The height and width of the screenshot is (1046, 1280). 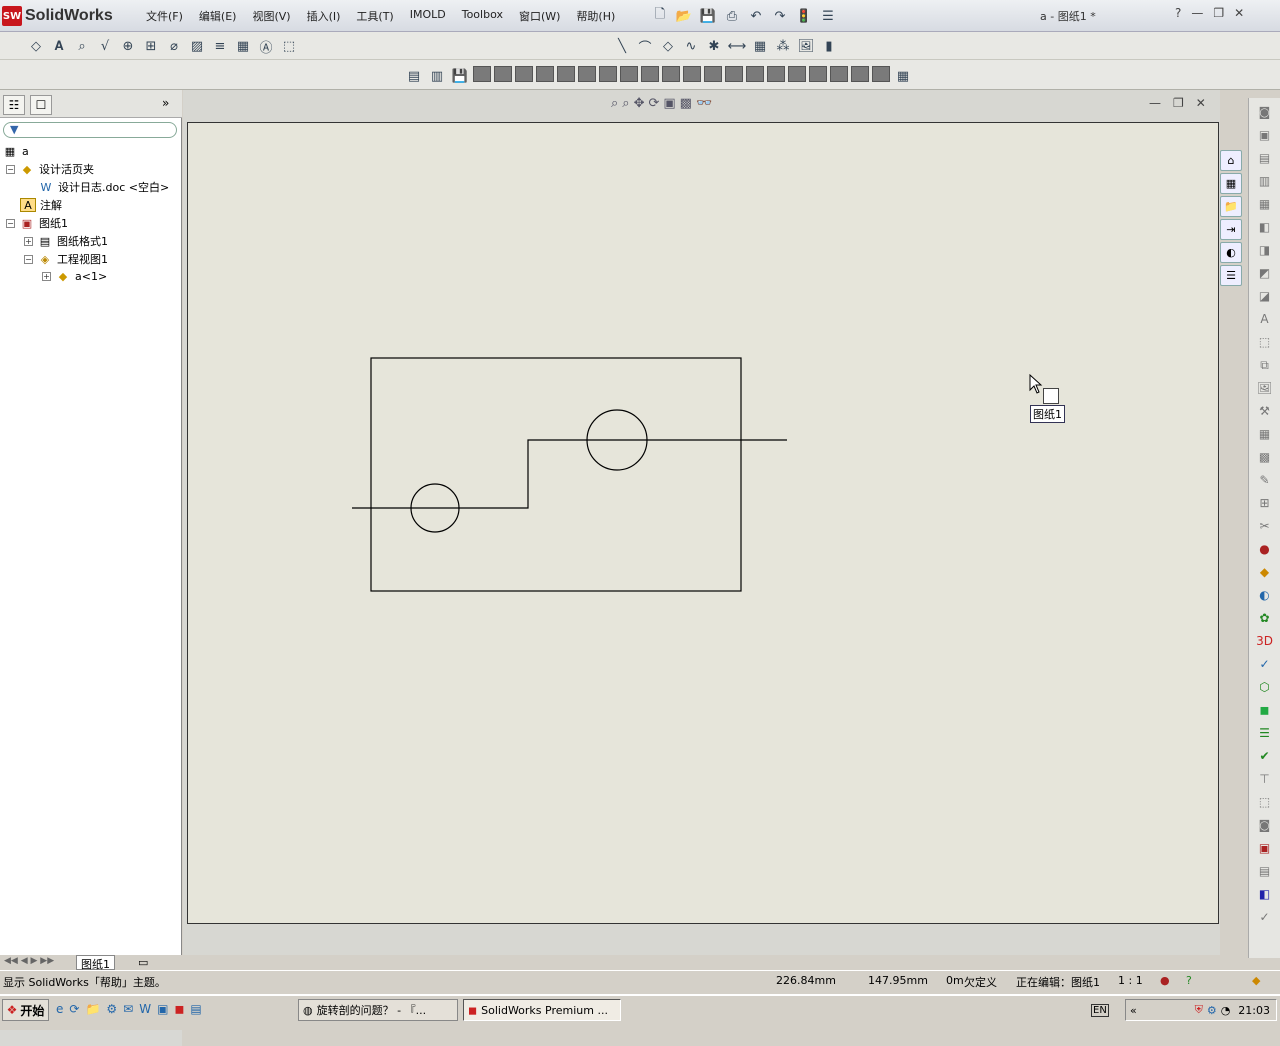 What do you see at coordinates (151, 46) in the screenshot?
I see `datum-icon: ⊞` at bounding box center [151, 46].